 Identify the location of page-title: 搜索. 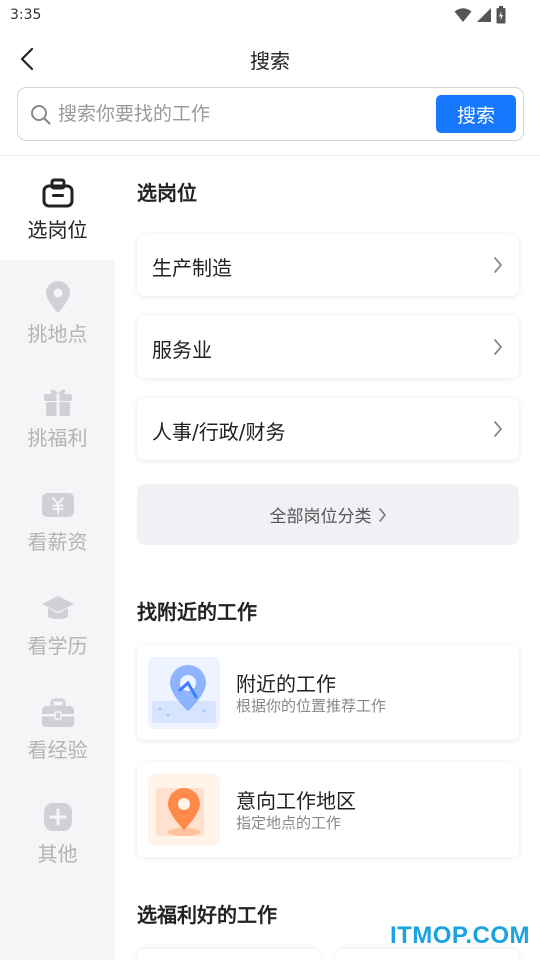
(270, 61).